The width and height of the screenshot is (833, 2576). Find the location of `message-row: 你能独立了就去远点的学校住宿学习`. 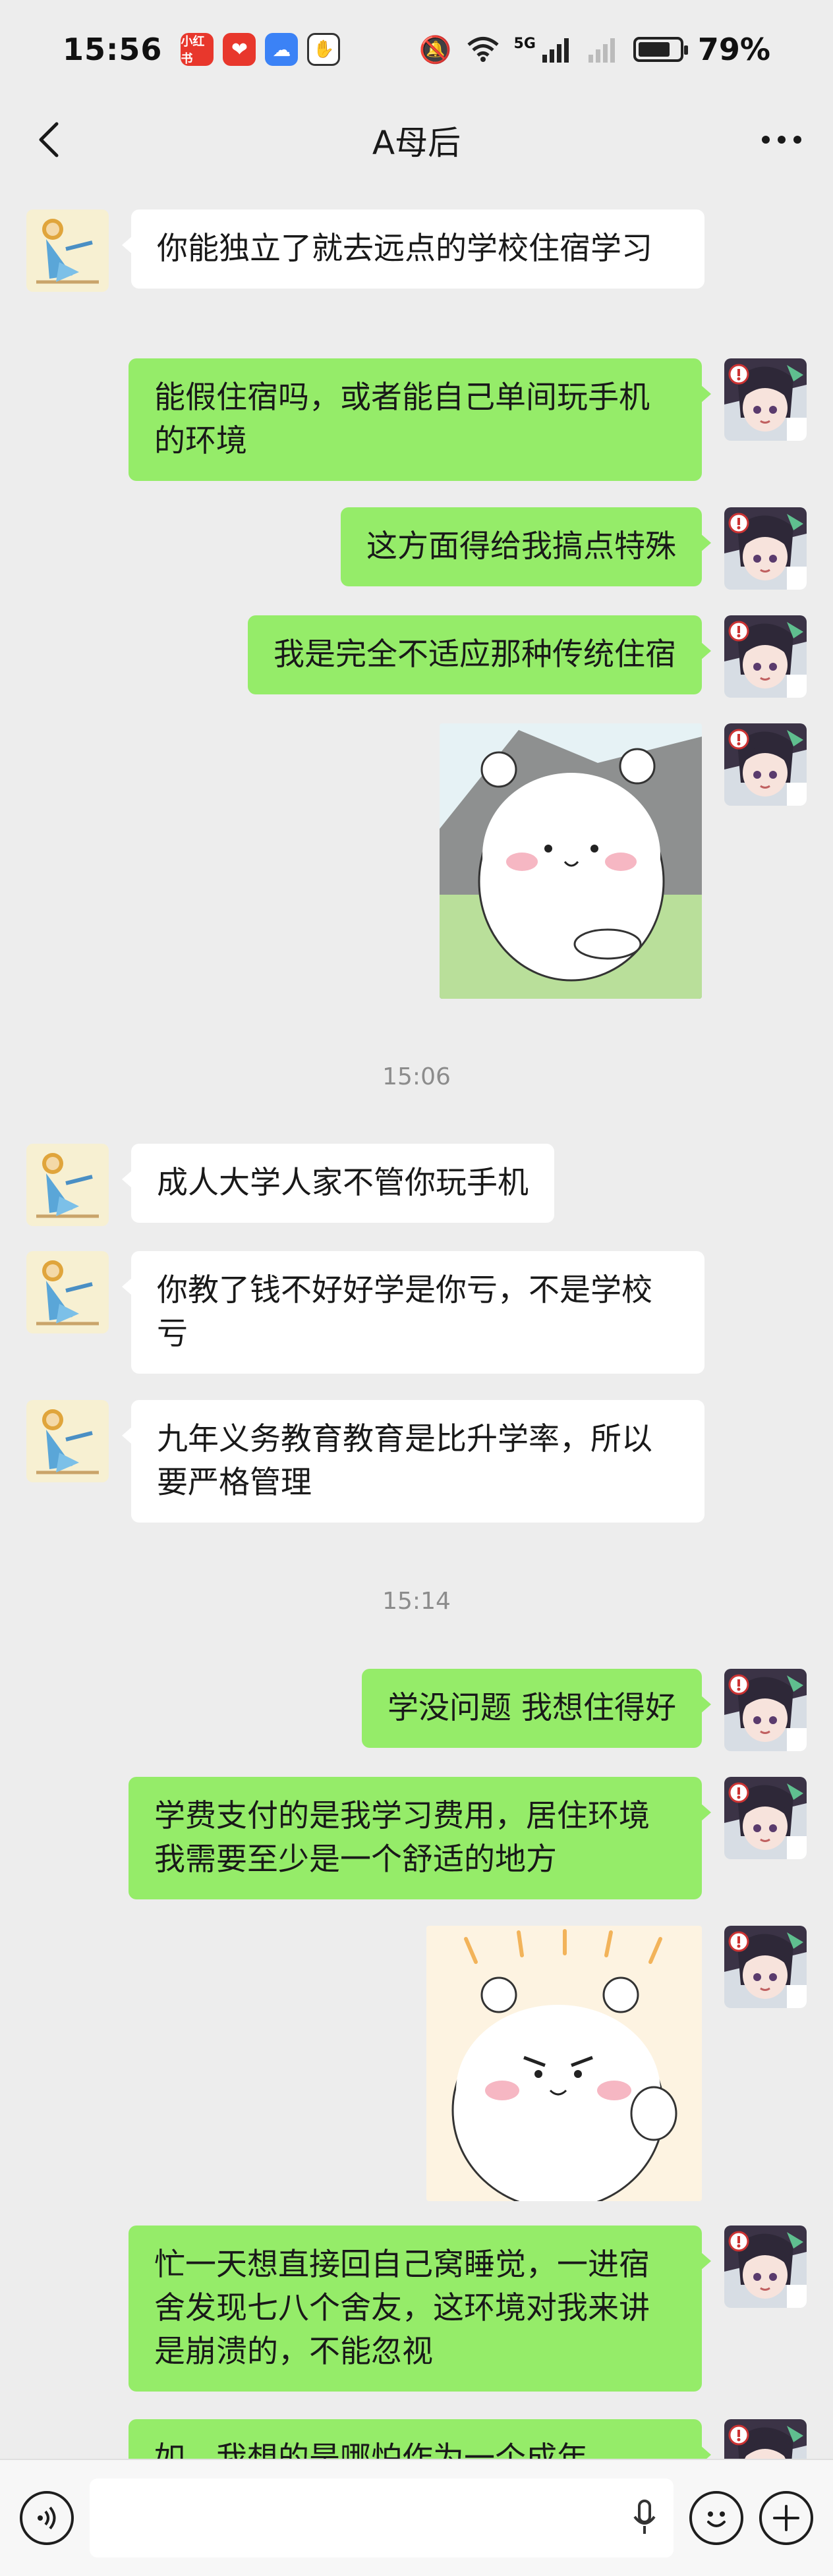

message-row: 你能独立了就去远点的学校住宿学习 is located at coordinates (365, 251).